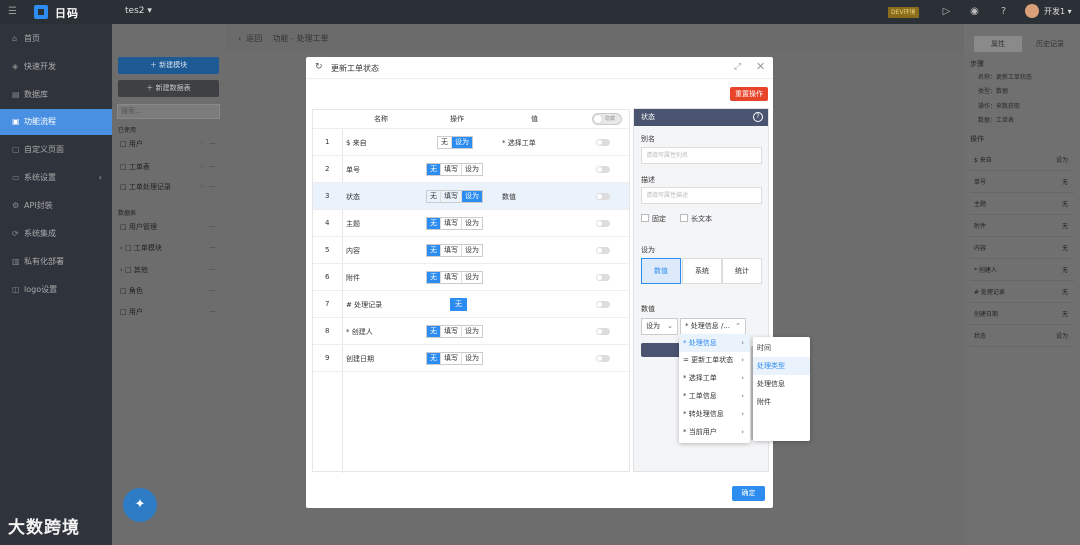  What do you see at coordinates (781, 348) in the screenshot?
I see `cascader-option: 时间` at bounding box center [781, 348].